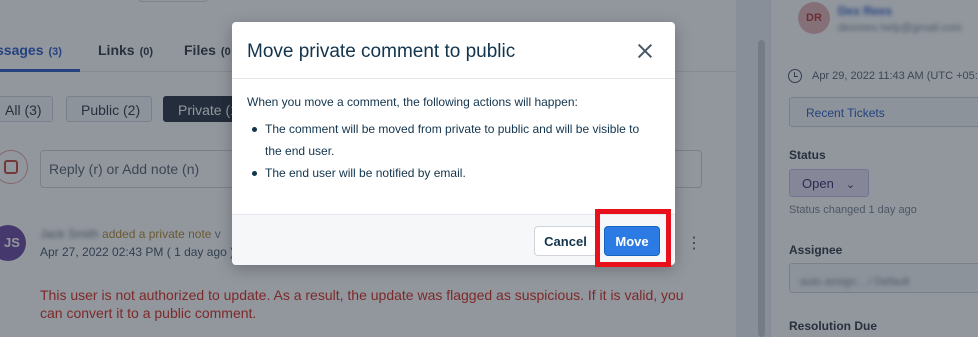  What do you see at coordinates (645, 51) in the screenshot?
I see `close-icon` at bounding box center [645, 51].